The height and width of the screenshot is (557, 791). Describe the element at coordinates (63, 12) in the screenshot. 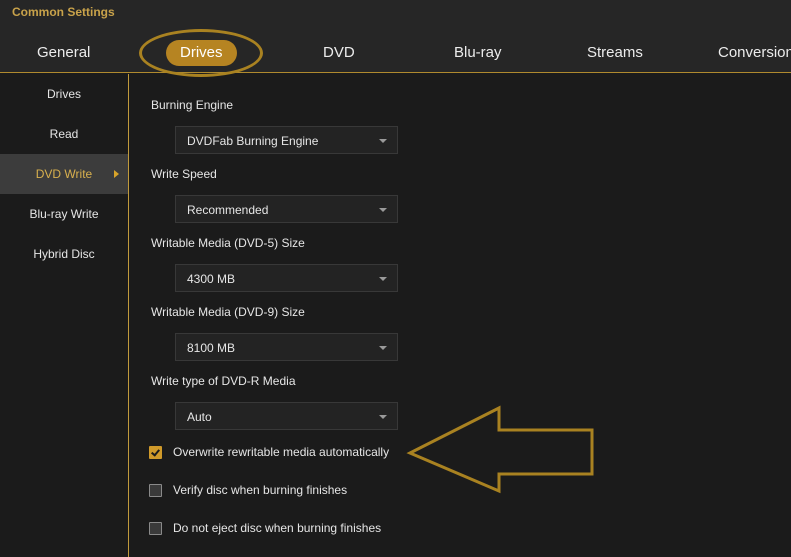

I see `window-title: Common Settings` at that location.